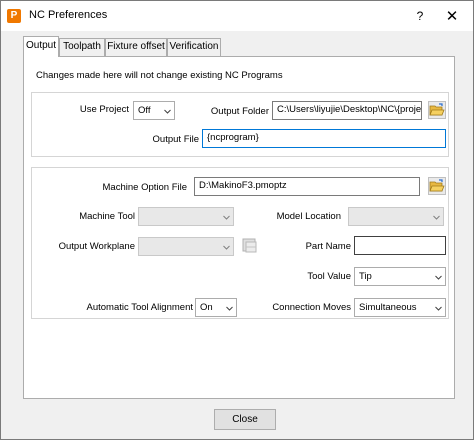 This screenshot has height=440, width=474. Describe the element at coordinates (144, 187) in the screenshot. I see `machine-option-file-label: Machine Option File` at that location.